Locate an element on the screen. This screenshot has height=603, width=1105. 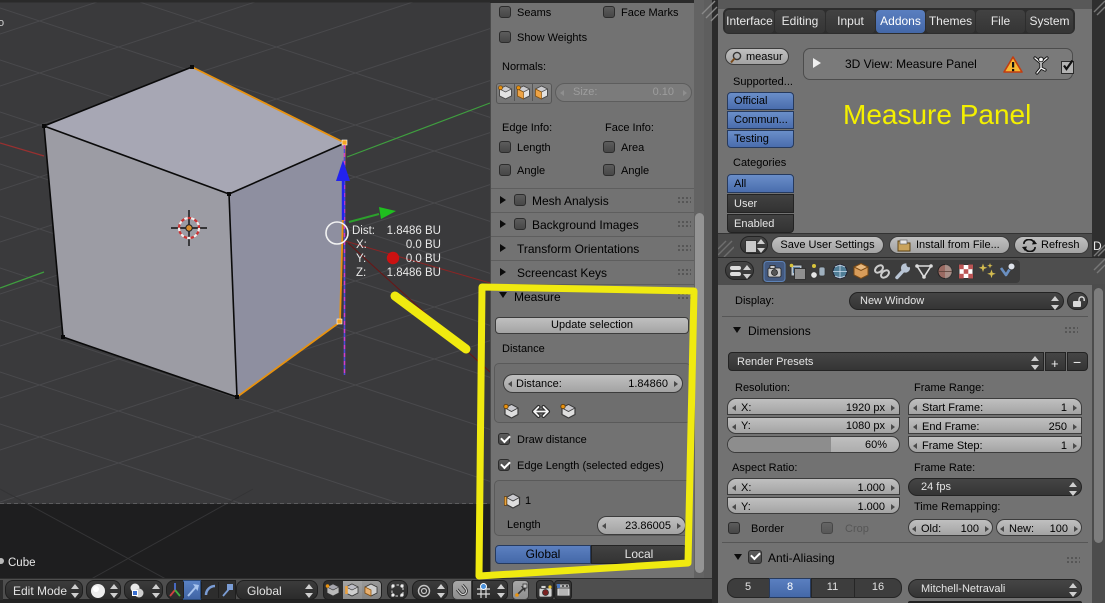
svg-text: Dist: is located at coordinates (363, 231).